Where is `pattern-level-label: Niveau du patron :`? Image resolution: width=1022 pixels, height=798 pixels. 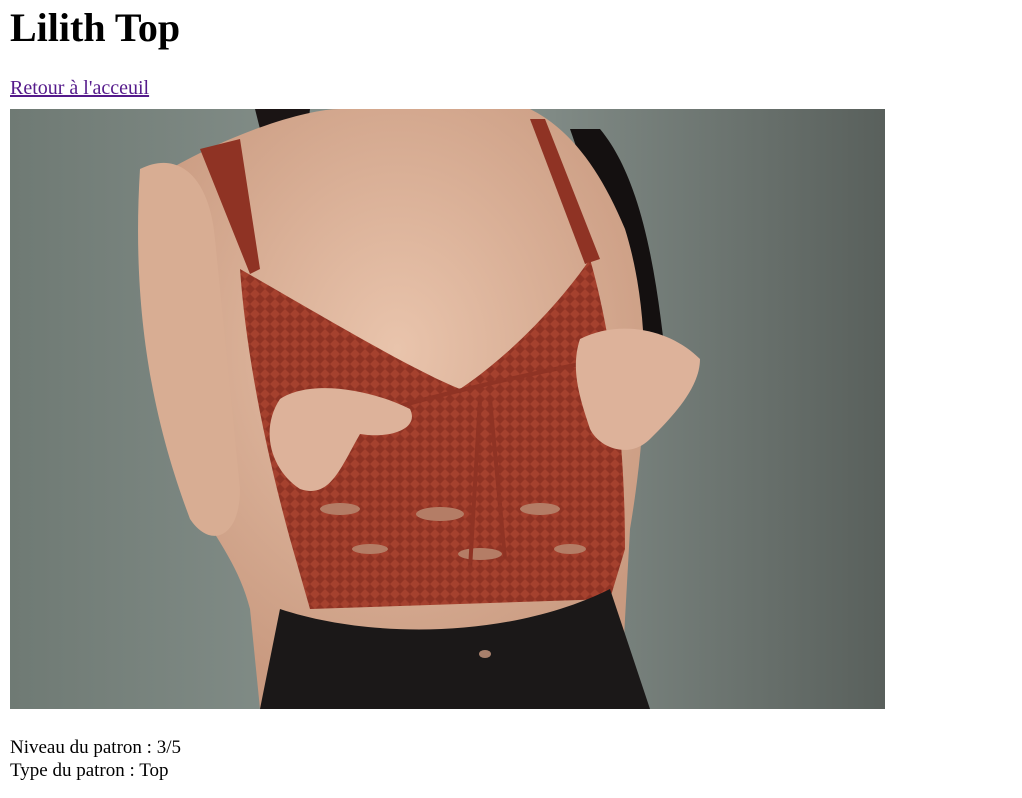
pattern-level-label: Niveau du patron : is located at coordinates (83, 747).